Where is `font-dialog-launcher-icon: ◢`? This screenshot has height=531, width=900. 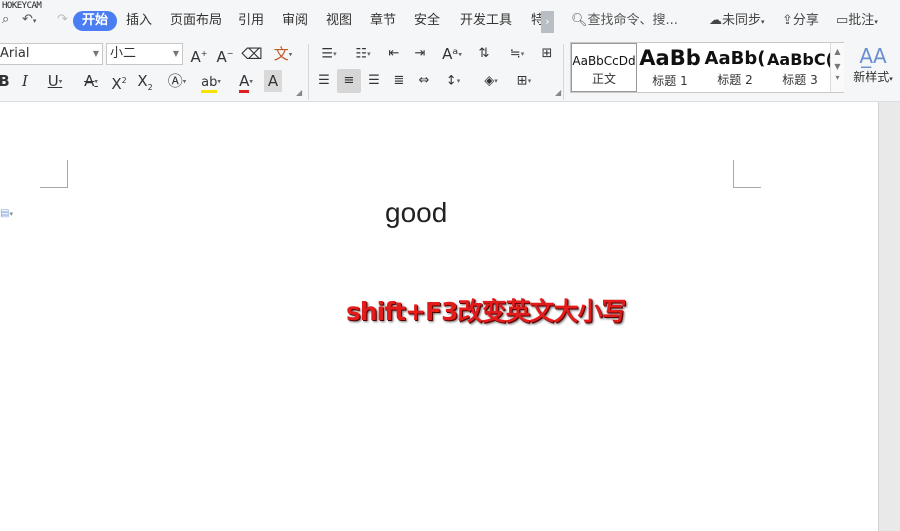
font-dialog-launcher-icon: ◢ is located at coordinates (299, 92).